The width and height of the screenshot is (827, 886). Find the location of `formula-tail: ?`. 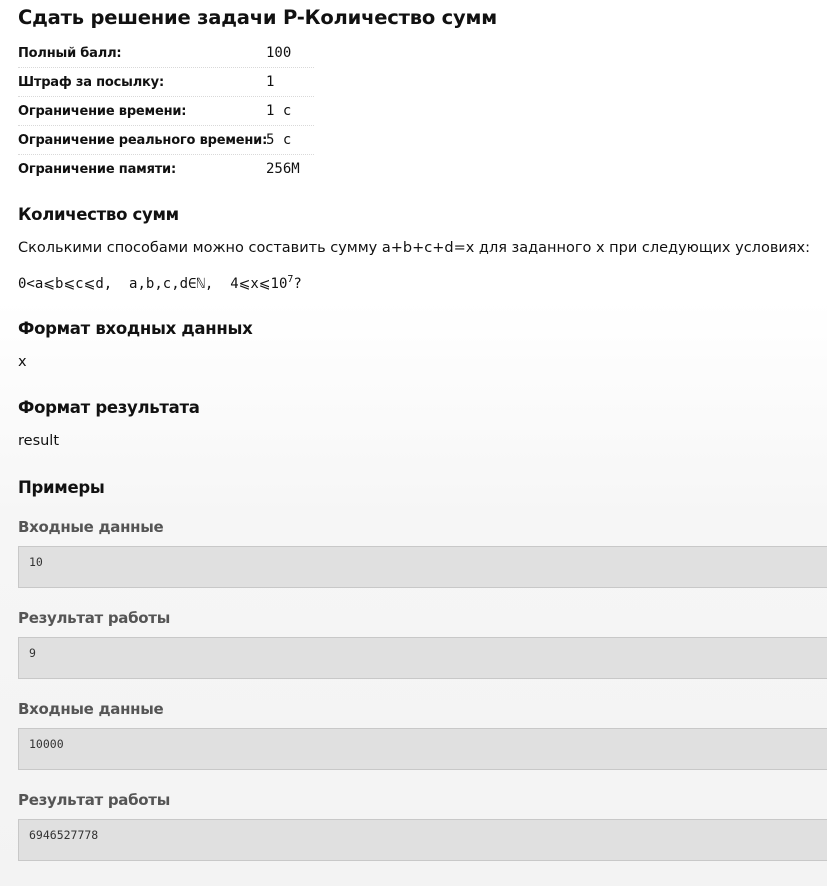

formula-tail: ? is located at coordinates (297, 284).